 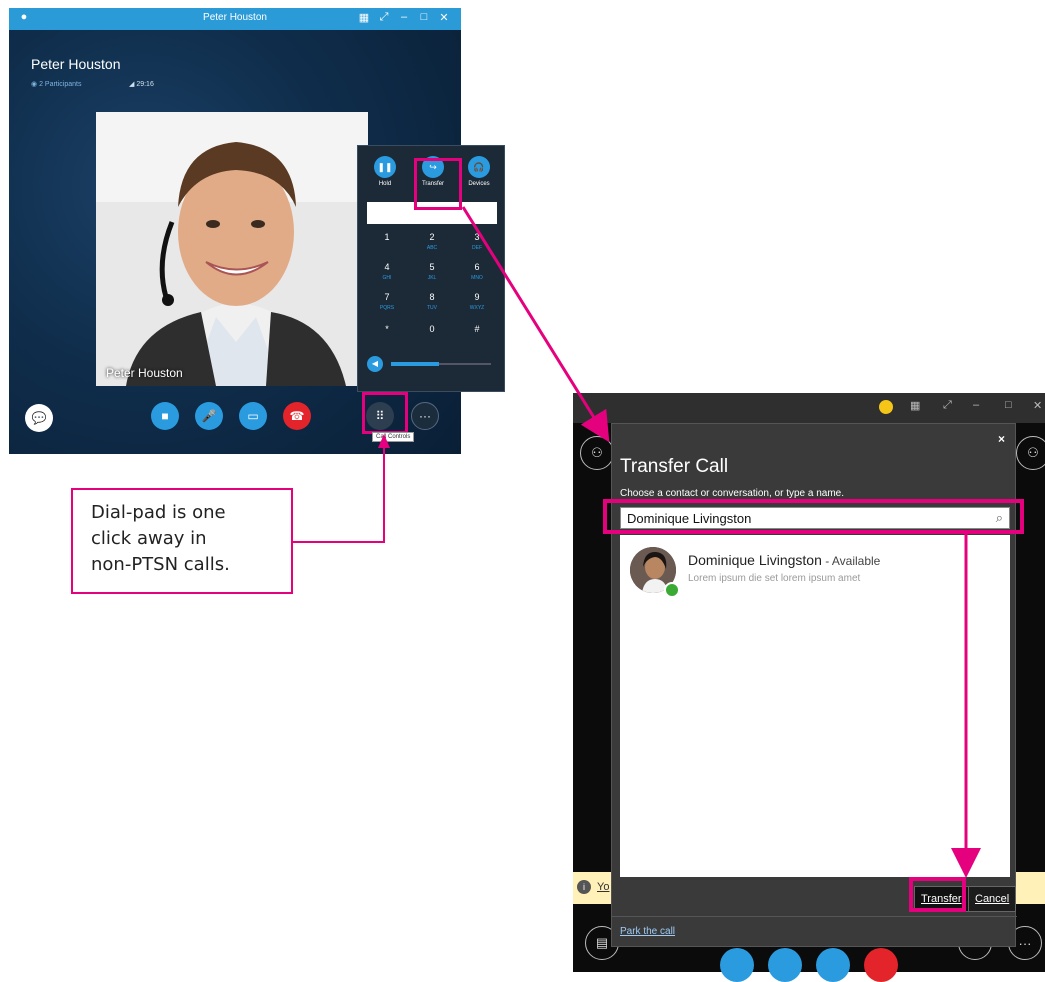 What do you see at coordinates (393, 437) in the screenshot?
I see `call-controls-tooltip: Call Controls` at bounding box center [393, 437].